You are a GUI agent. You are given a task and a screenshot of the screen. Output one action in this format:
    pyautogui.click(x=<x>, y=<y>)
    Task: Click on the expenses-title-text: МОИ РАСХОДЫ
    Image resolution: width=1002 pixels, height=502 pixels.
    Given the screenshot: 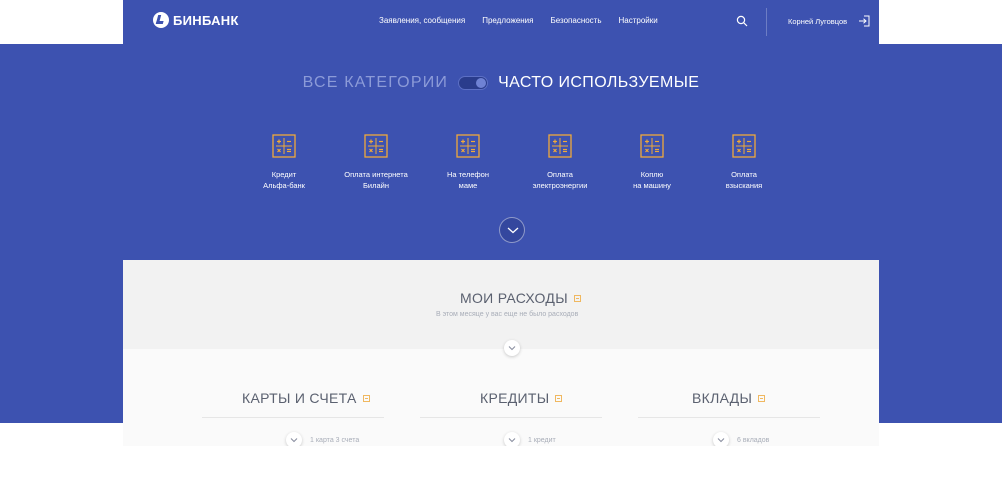 What is the action you would take?
    pyautogui.click(x=514, y=298)
    